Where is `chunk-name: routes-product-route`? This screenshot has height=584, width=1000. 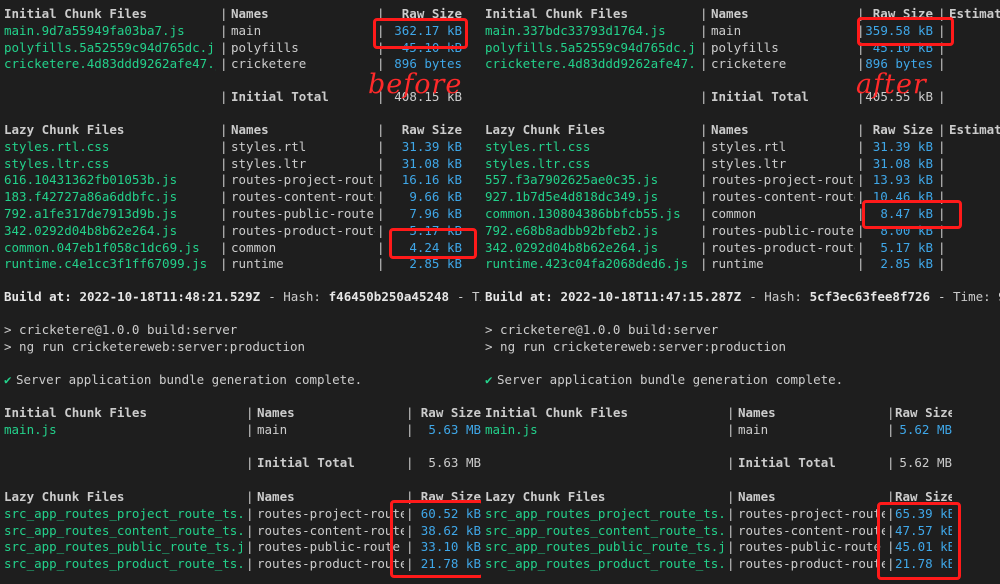 chunk-name: routes-product-route is located at coordinates (330, 564).